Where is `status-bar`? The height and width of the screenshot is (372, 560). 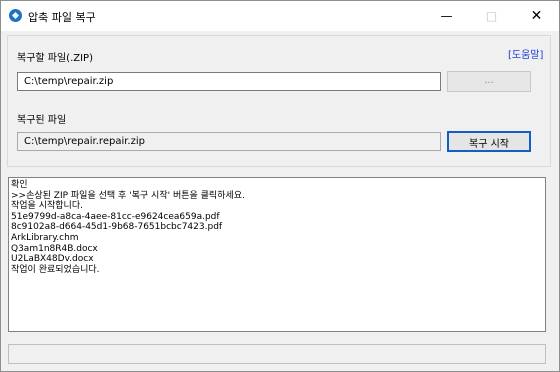 status-bar is located at coordinates (277, 354).